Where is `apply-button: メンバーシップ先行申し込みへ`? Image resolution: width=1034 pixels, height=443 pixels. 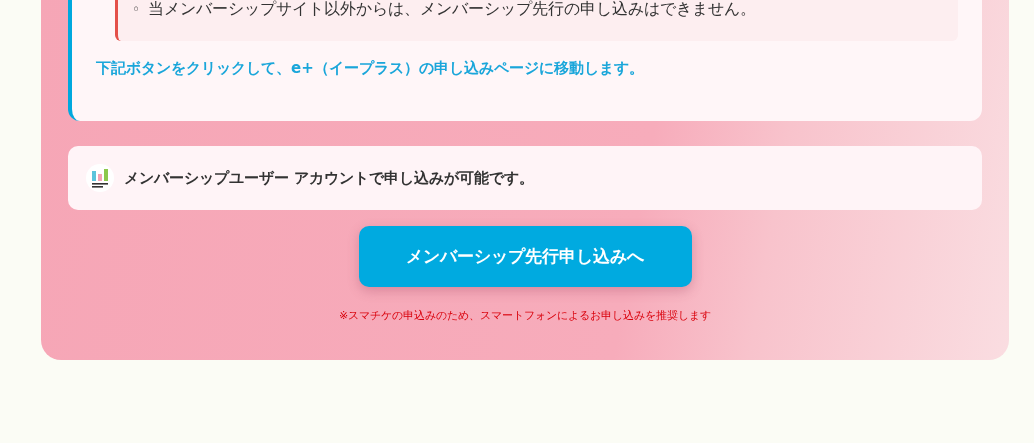 apply-button: メンバーシップ先行申し込みへ is located at coordinates (525, 256).